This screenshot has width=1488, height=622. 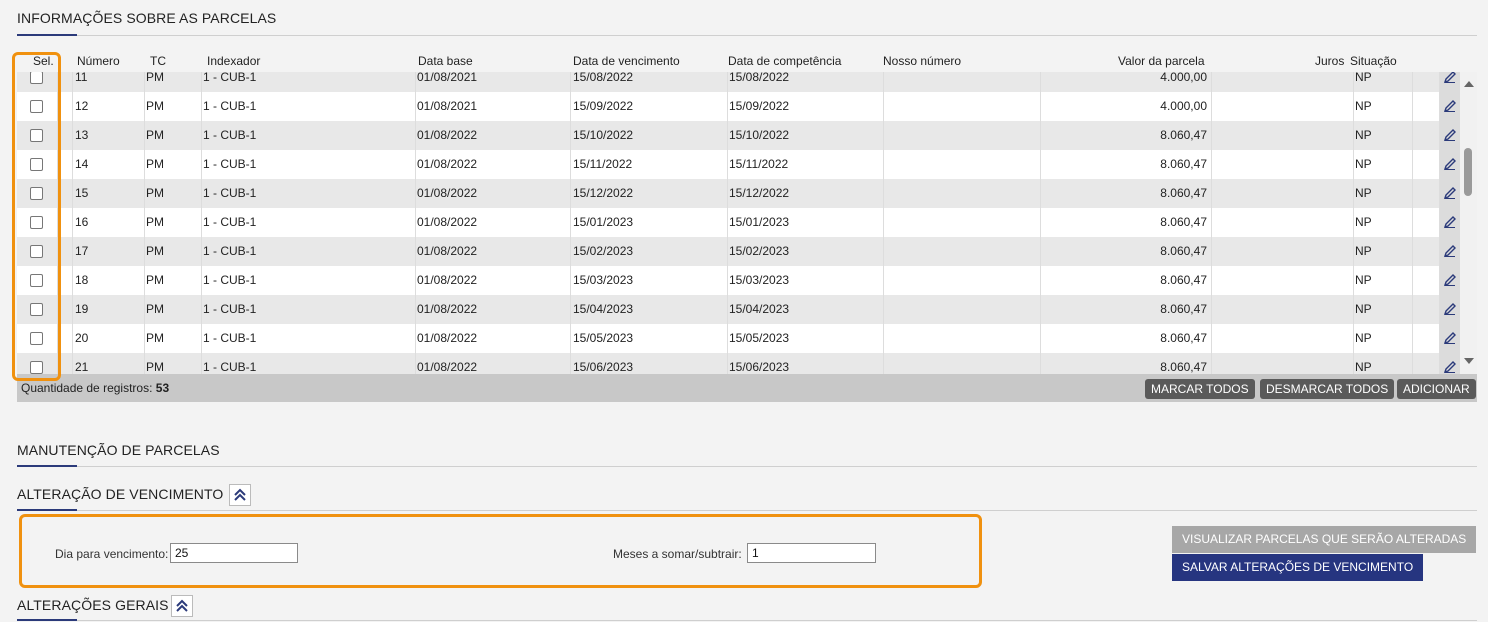 What do you see at coordinates (98, 61) in the screenshot?
I see `col-numero: Número` at bounding box center [98, 61].